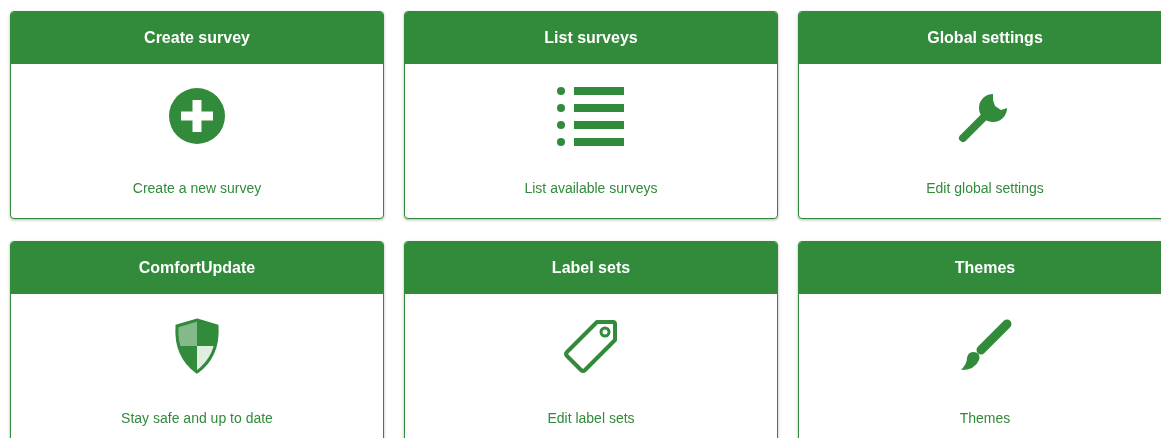 Image resolution: width=1161 pixels, height=438 pixels. What do you see at coordinates (197, 268) in the screenshot?
I see `card-title: ComfortUpdate` at bounding box center [197, 268].